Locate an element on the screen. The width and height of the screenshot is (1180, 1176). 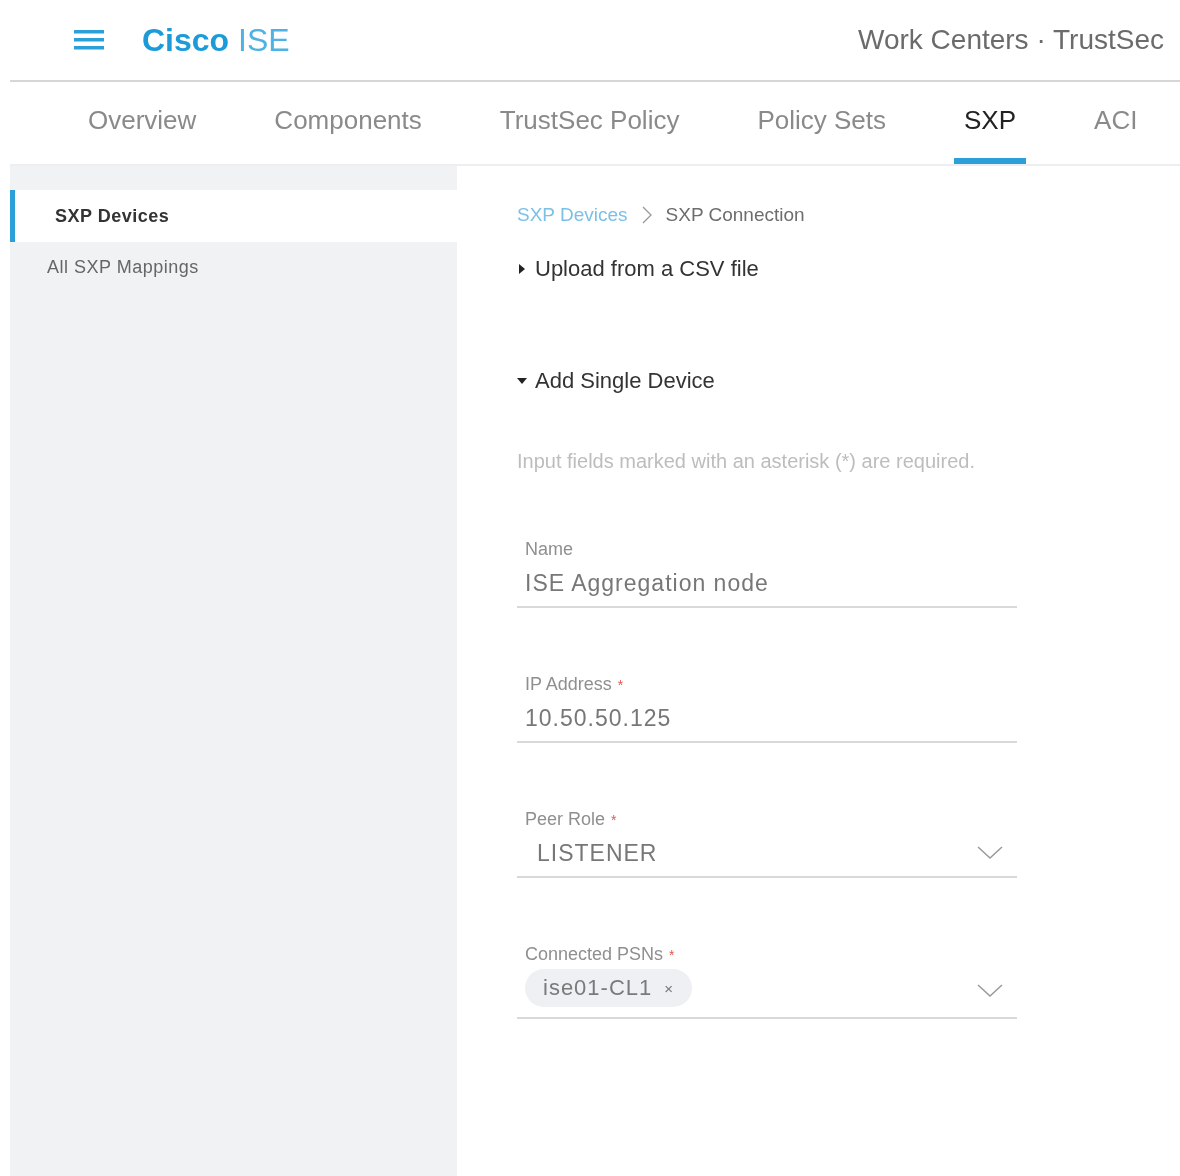
nav-tab: ACI is located at coordinates (1116, 123).